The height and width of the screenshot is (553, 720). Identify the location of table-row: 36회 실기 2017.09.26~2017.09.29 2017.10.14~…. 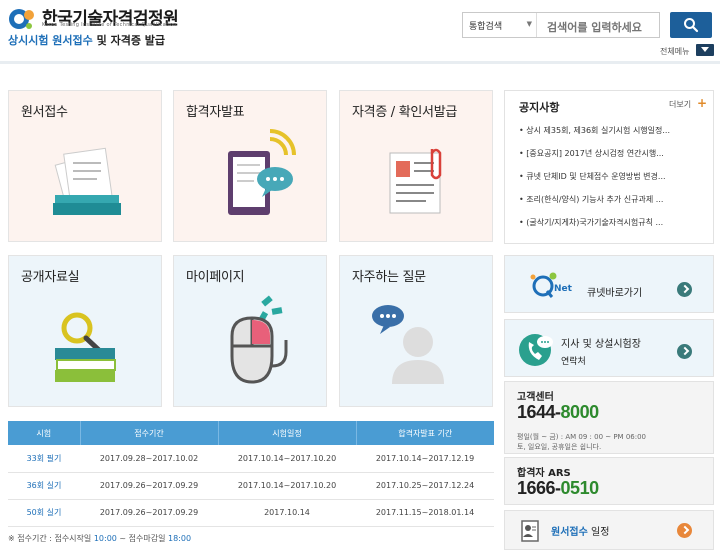
(251, 486).